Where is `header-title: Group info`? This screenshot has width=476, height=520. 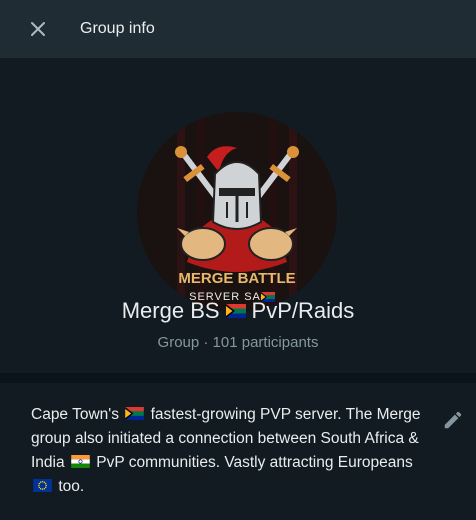
header-title: Group info is located at coordinates (117, 28).